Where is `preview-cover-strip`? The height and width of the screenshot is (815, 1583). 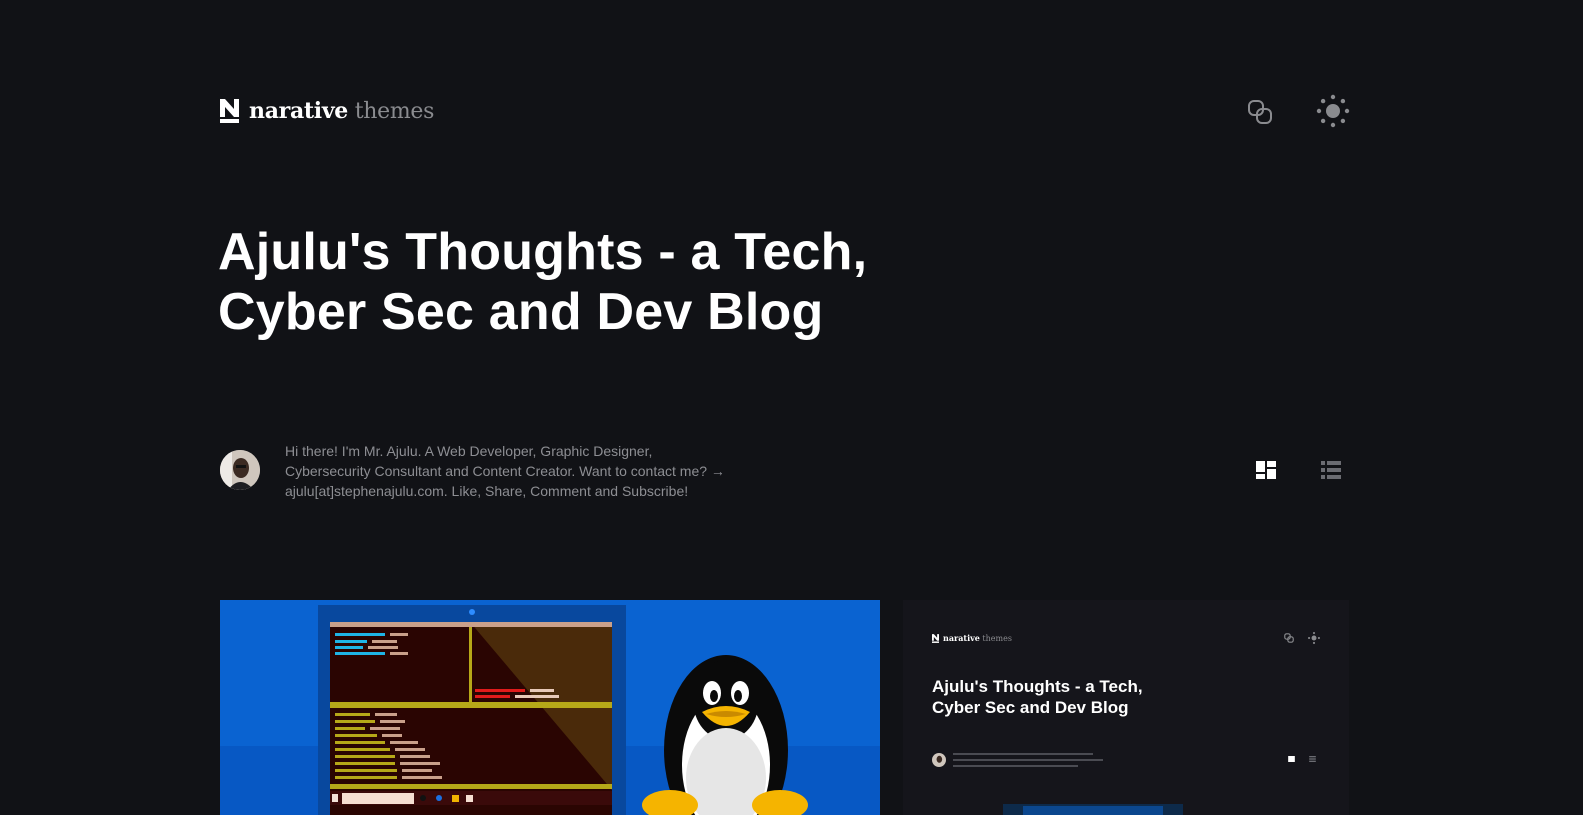
preview-cover-strip is located at coordinates (1093, 809).